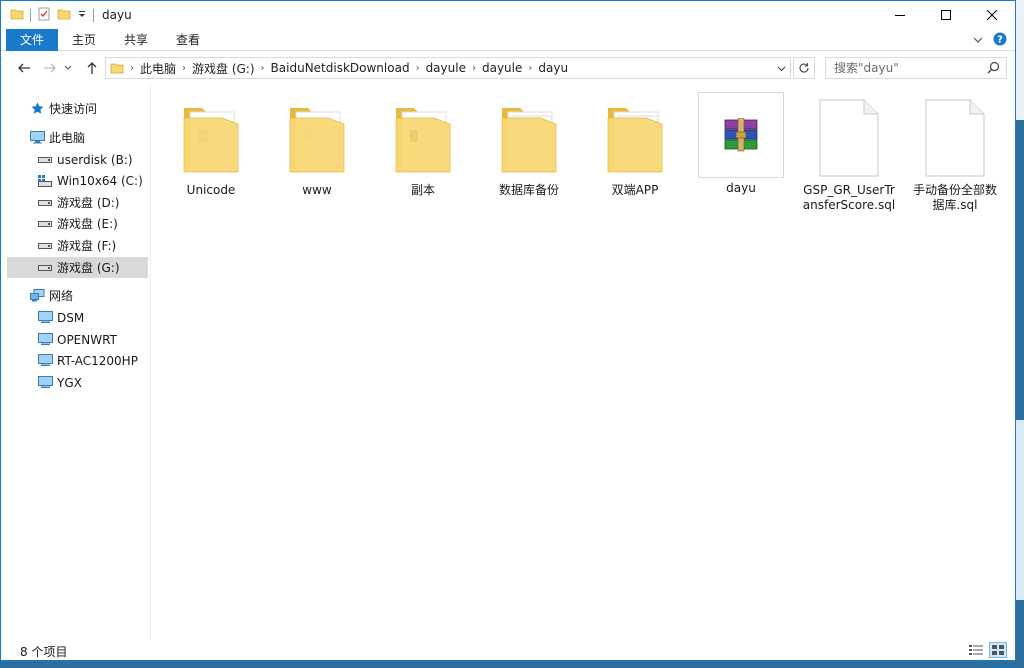  I want to click on desktop-background, so click(1020, 334).